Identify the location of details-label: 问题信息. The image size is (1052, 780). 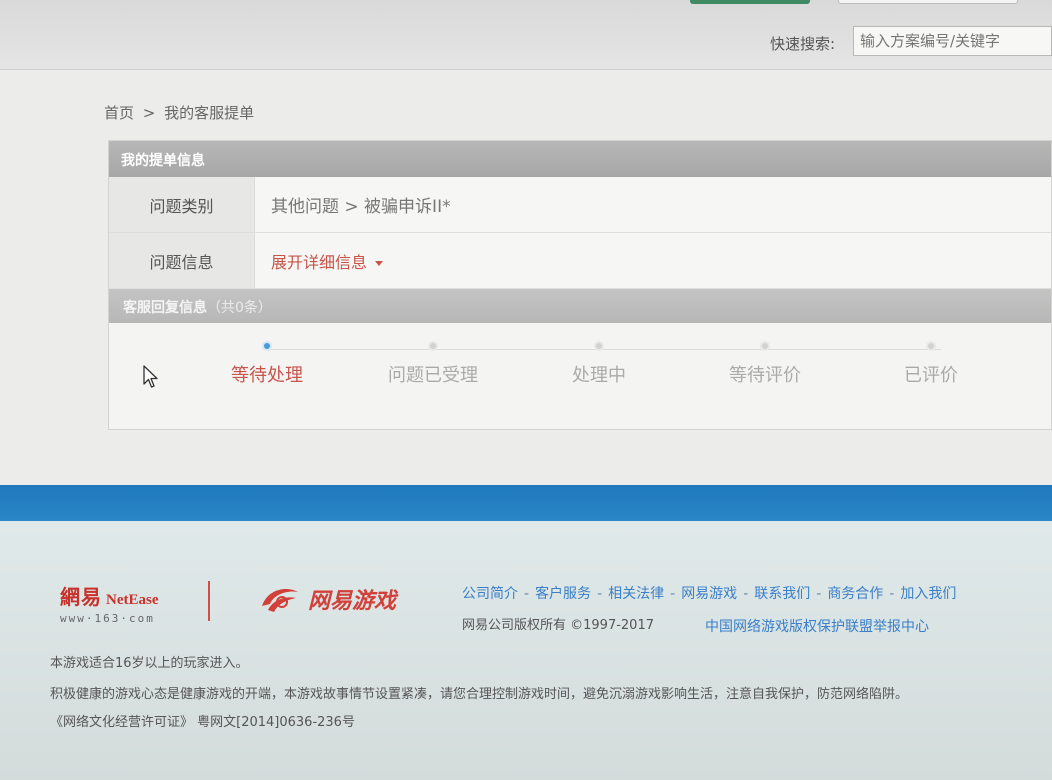
(182, 260).